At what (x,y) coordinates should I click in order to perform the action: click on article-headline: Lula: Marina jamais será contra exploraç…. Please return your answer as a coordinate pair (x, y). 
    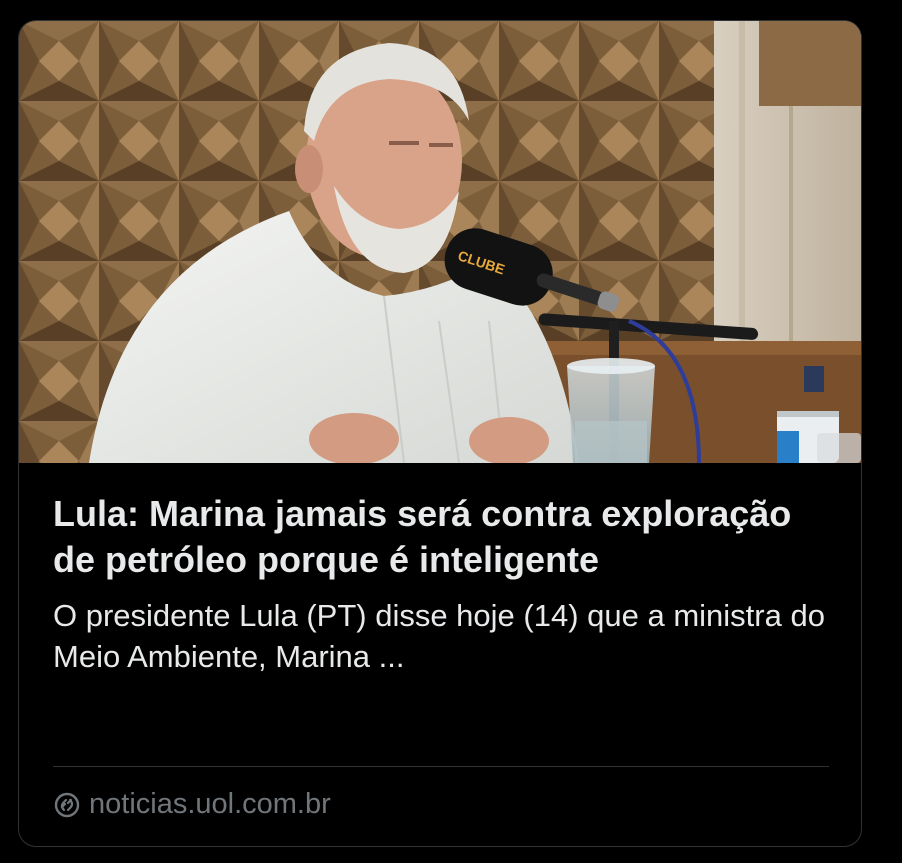
    Looking at the image, I should click on (443, 537).